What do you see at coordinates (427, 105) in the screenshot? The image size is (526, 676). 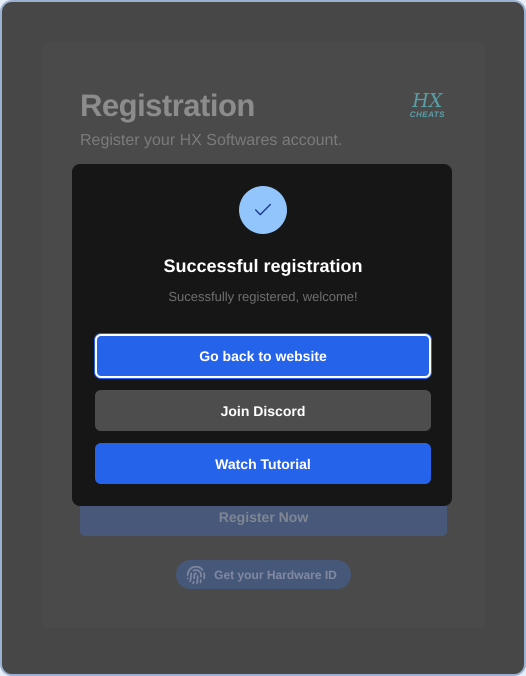 I see `logo: HX CHEATS` at bounding box center [427, 105].